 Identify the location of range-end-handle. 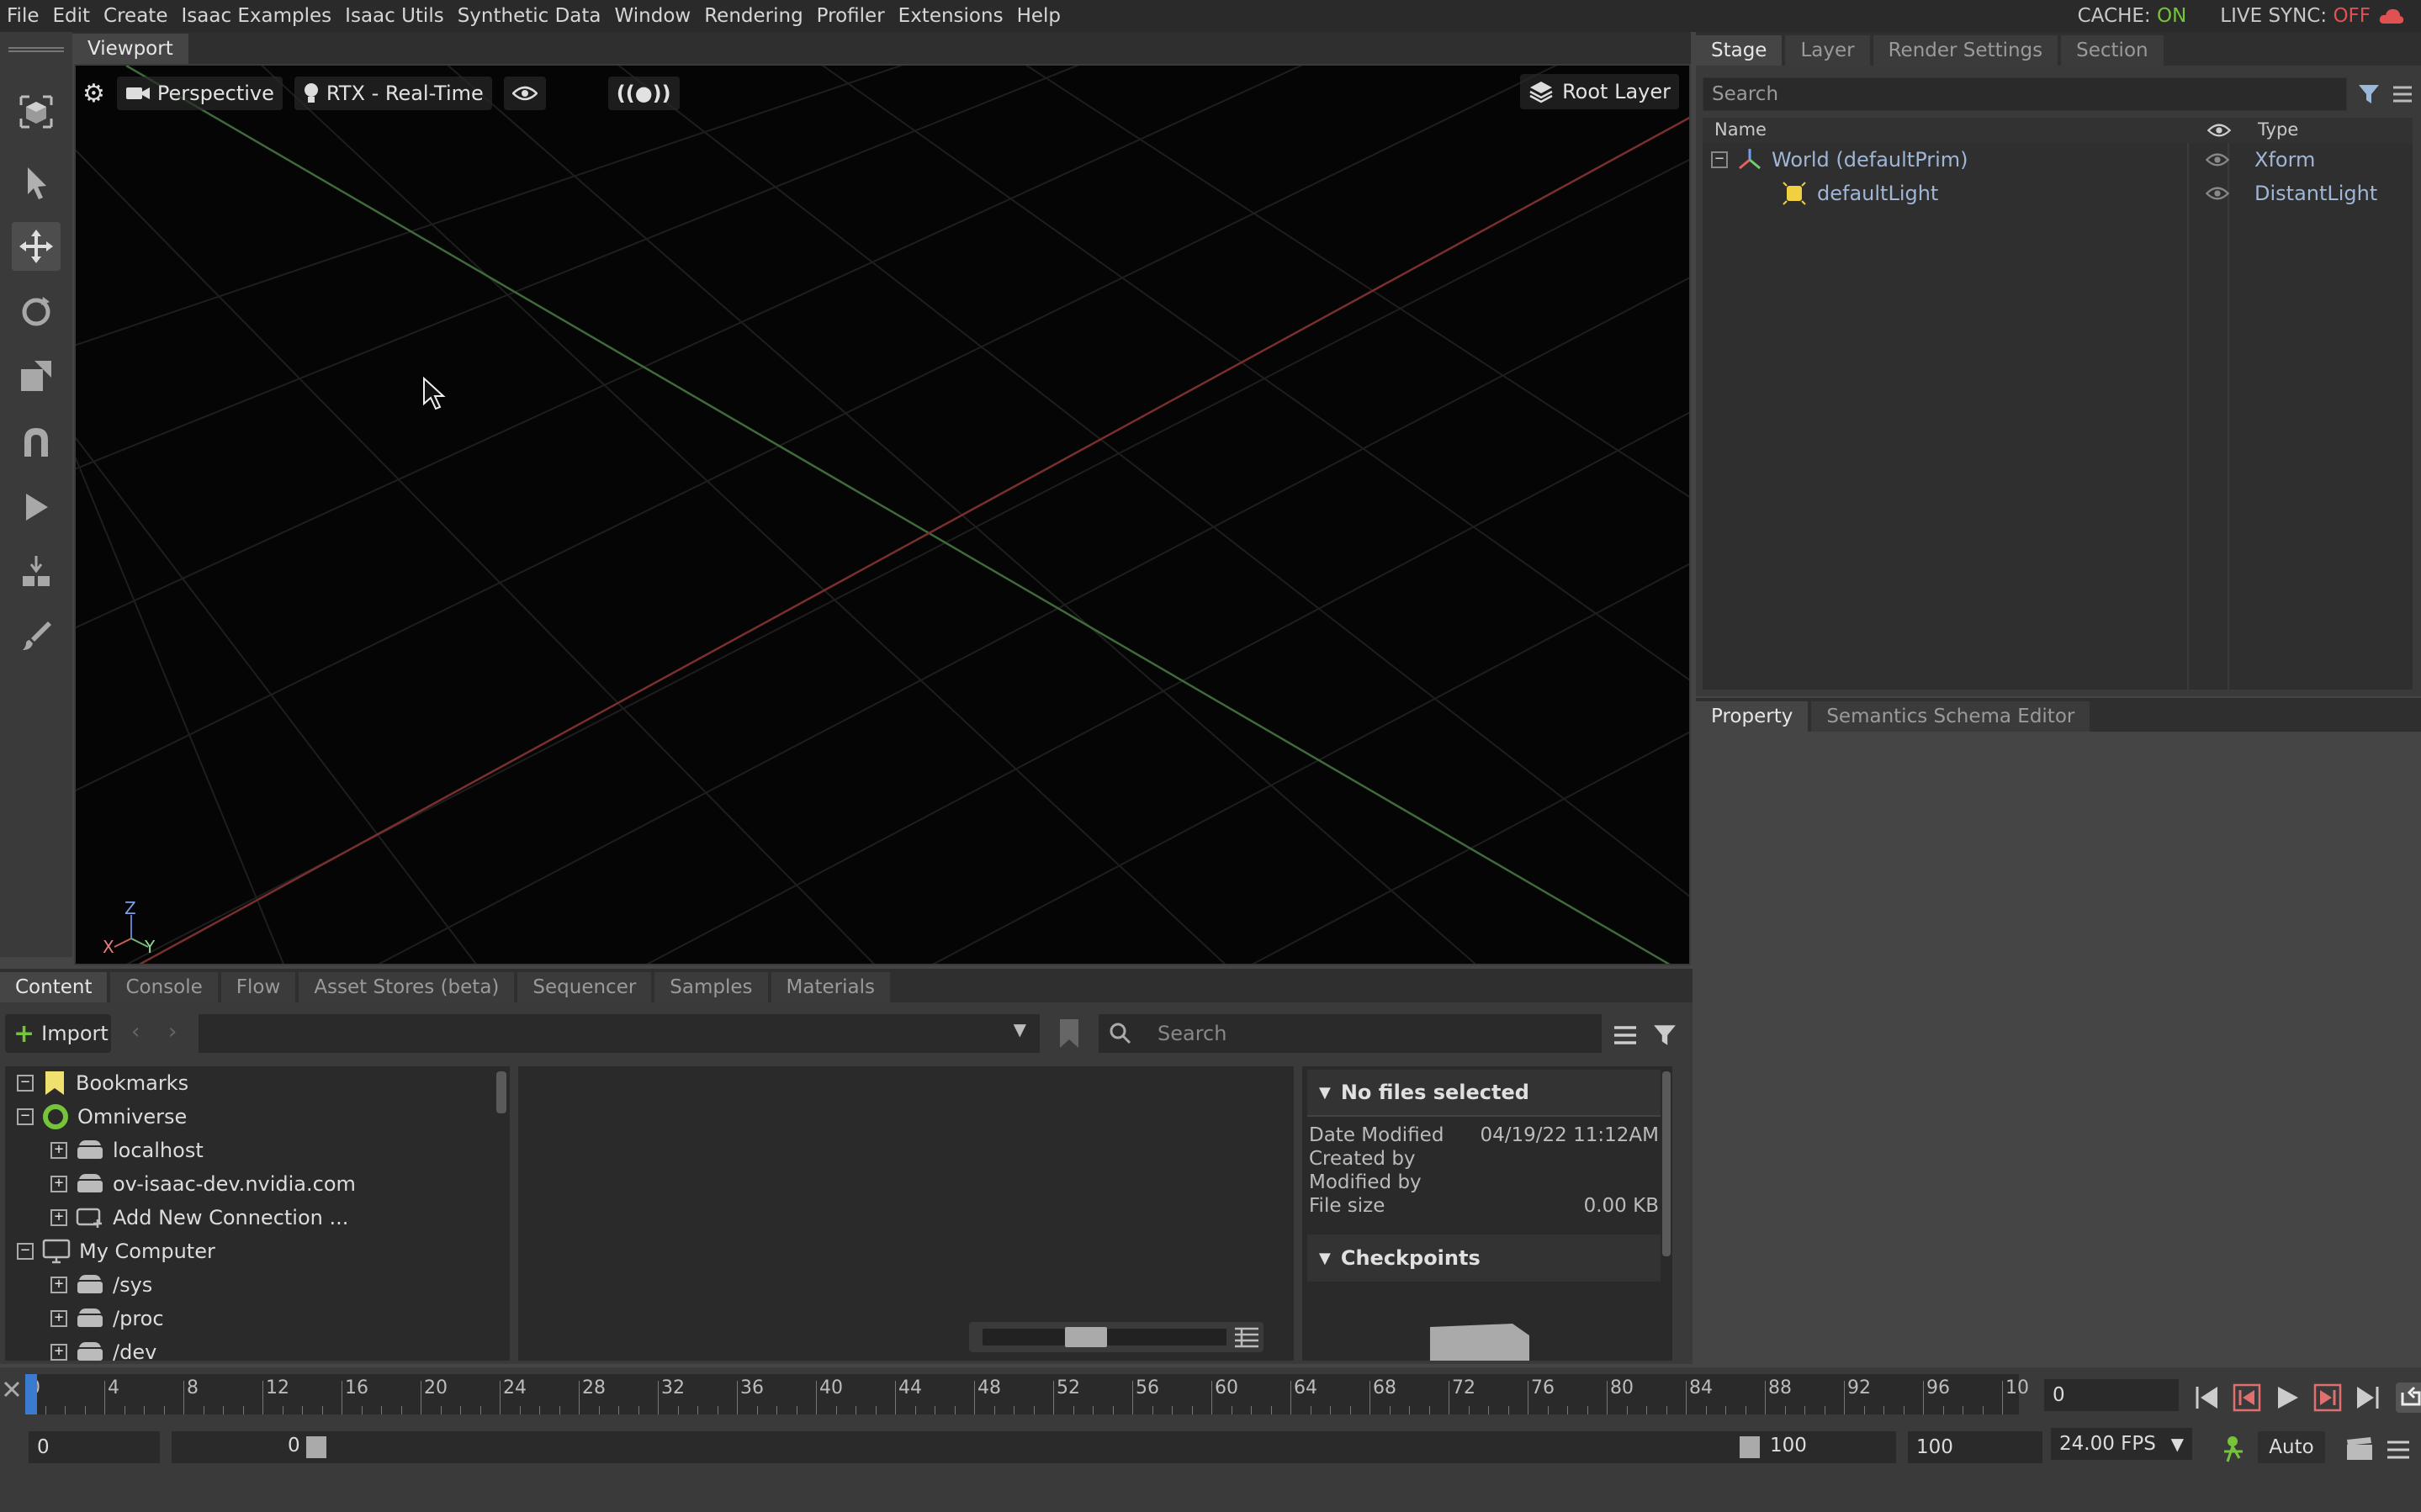
(1750, 1447).